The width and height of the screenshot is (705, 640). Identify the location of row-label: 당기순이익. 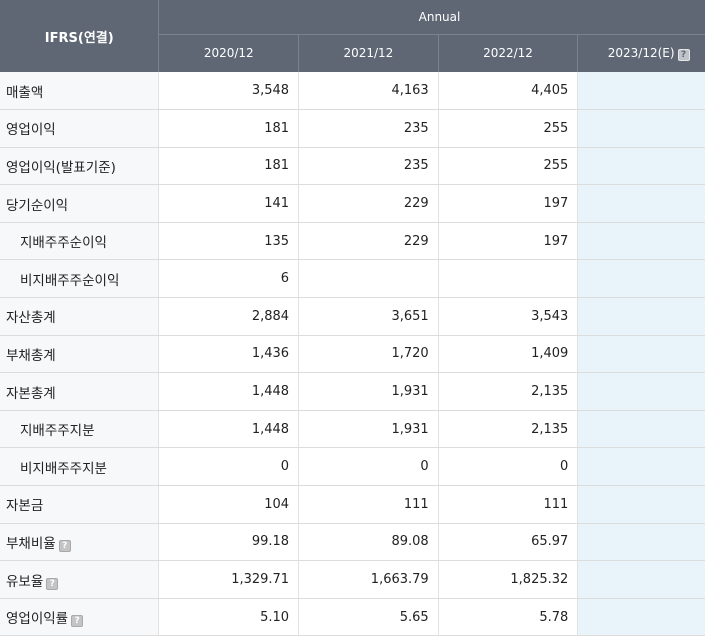
(80, 203).